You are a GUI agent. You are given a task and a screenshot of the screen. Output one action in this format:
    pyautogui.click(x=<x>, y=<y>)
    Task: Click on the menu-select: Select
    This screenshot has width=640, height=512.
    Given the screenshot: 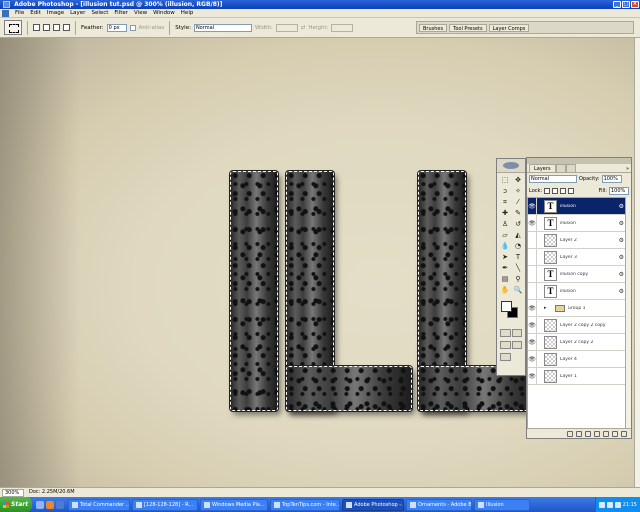 What is the action you would take?
    pyautogui.click(x=99, y=13)
    